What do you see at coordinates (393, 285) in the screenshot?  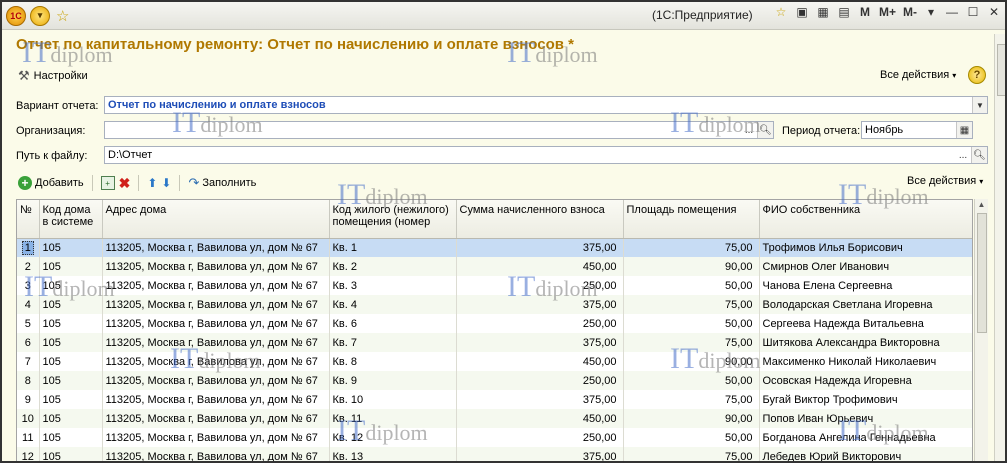 I see `cell-premise-code: Кв. 3` at bounding box center [393, 285].